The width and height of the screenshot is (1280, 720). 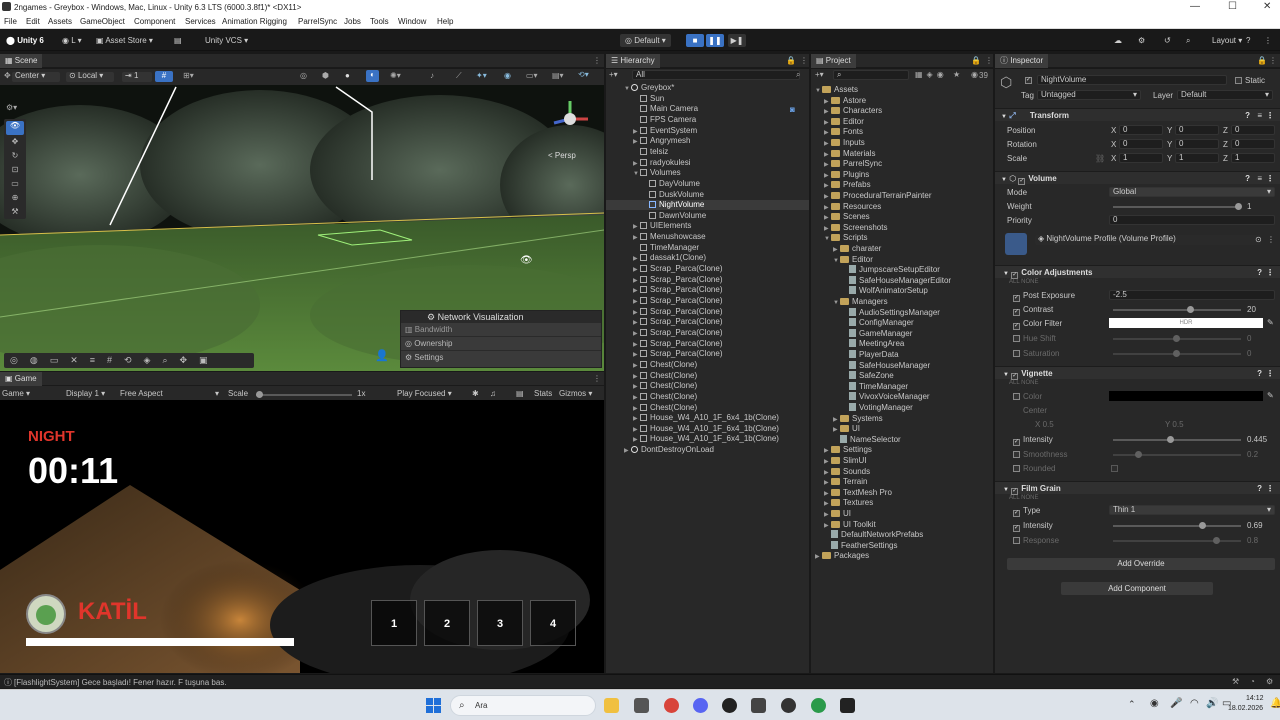 I want to click on minimize-icon: —, so click(x=1195, y=6).